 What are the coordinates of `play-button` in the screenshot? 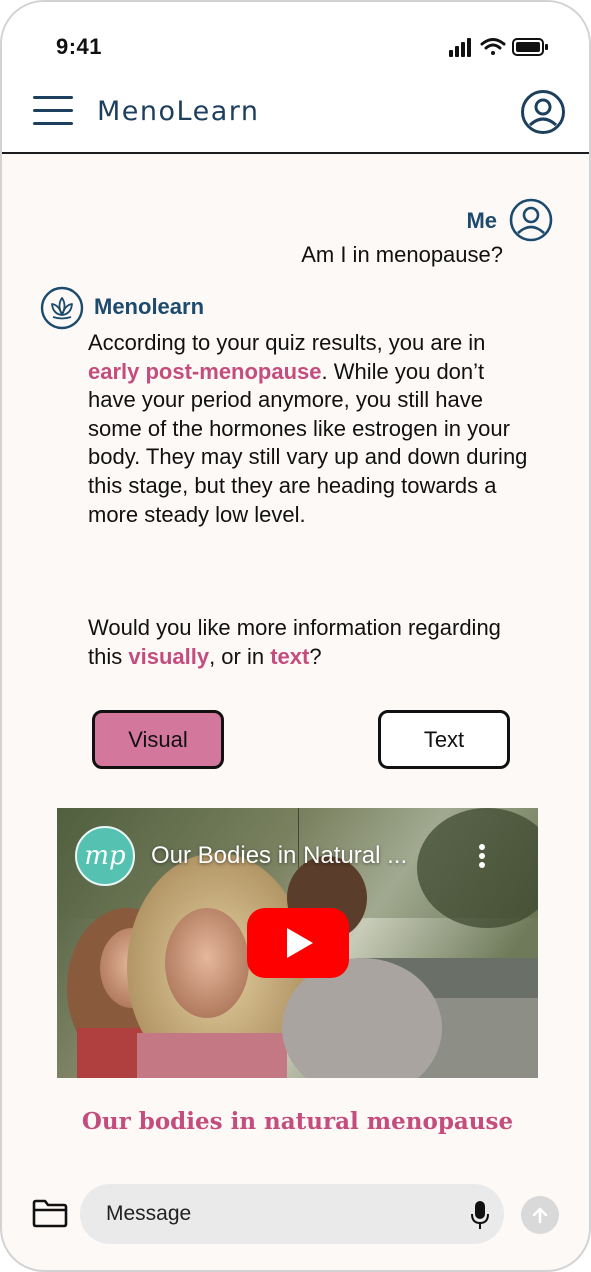 It's located at (298, 943).